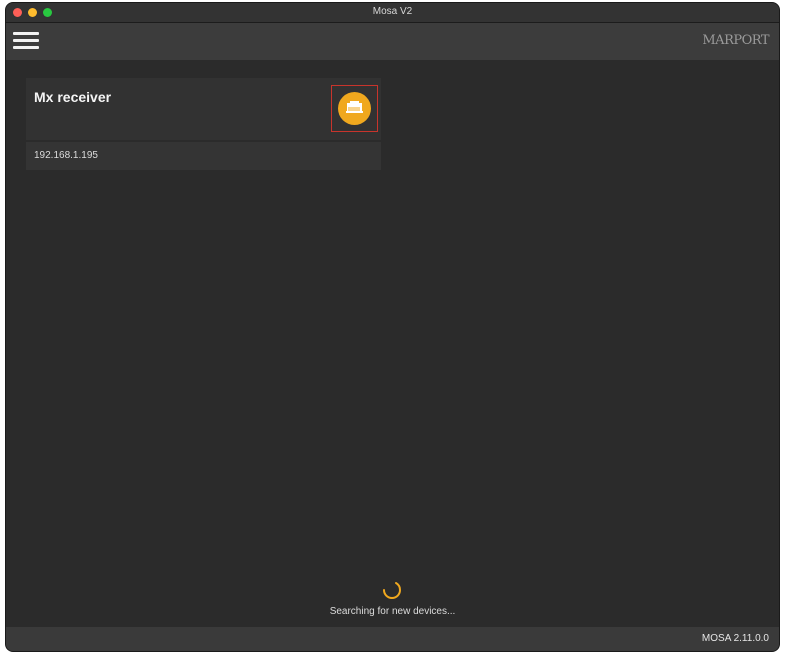  Describe the element at coordinates (735, 638) in the screenshot. I see `version-label: MOSA 2.11.0.0` at that location.